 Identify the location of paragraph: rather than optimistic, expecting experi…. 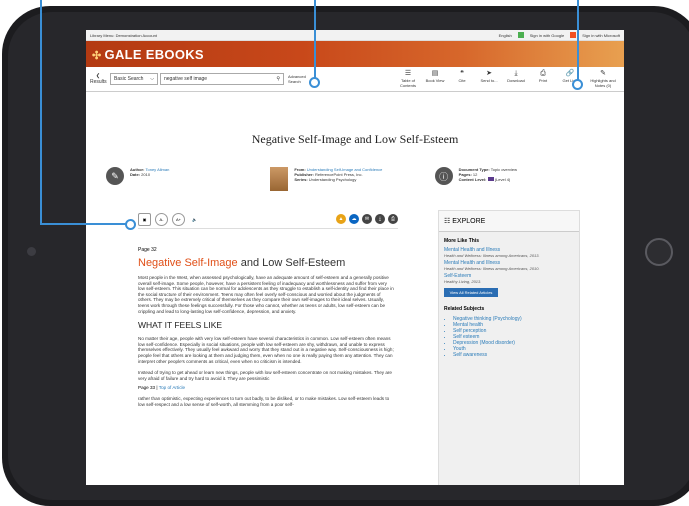
(264, 401).